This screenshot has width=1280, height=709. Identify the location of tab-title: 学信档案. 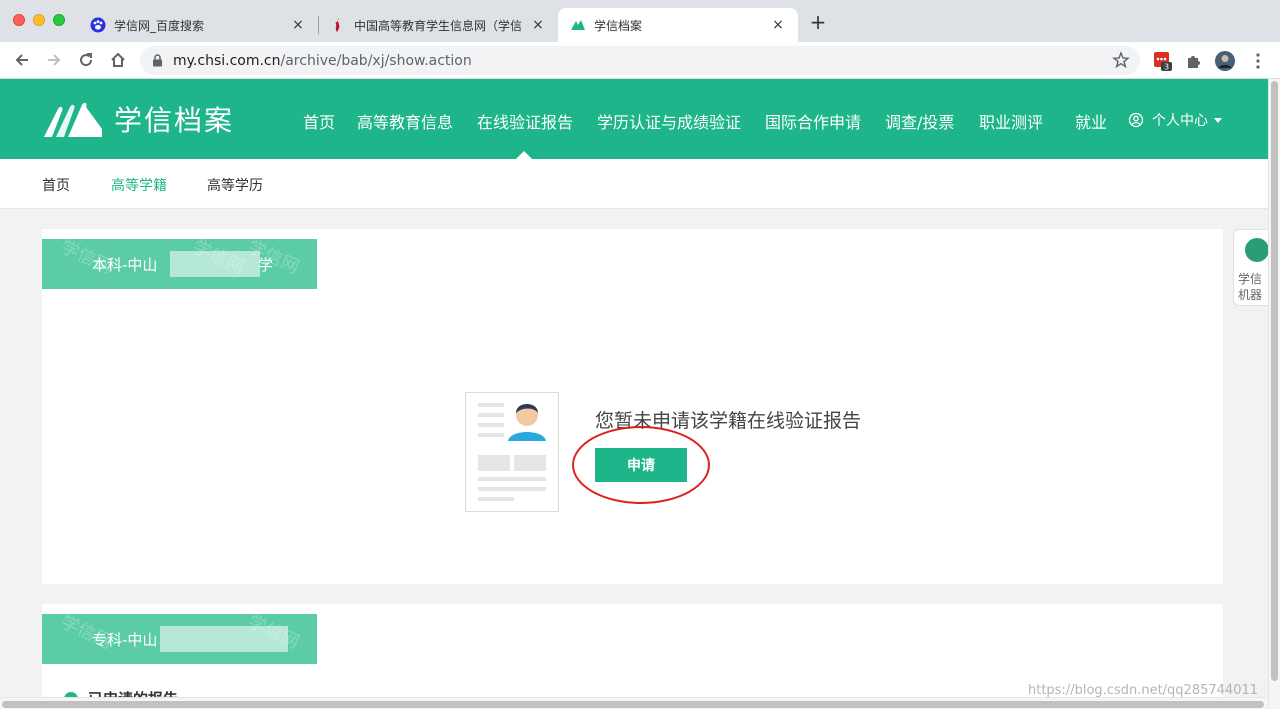
(618, 25).